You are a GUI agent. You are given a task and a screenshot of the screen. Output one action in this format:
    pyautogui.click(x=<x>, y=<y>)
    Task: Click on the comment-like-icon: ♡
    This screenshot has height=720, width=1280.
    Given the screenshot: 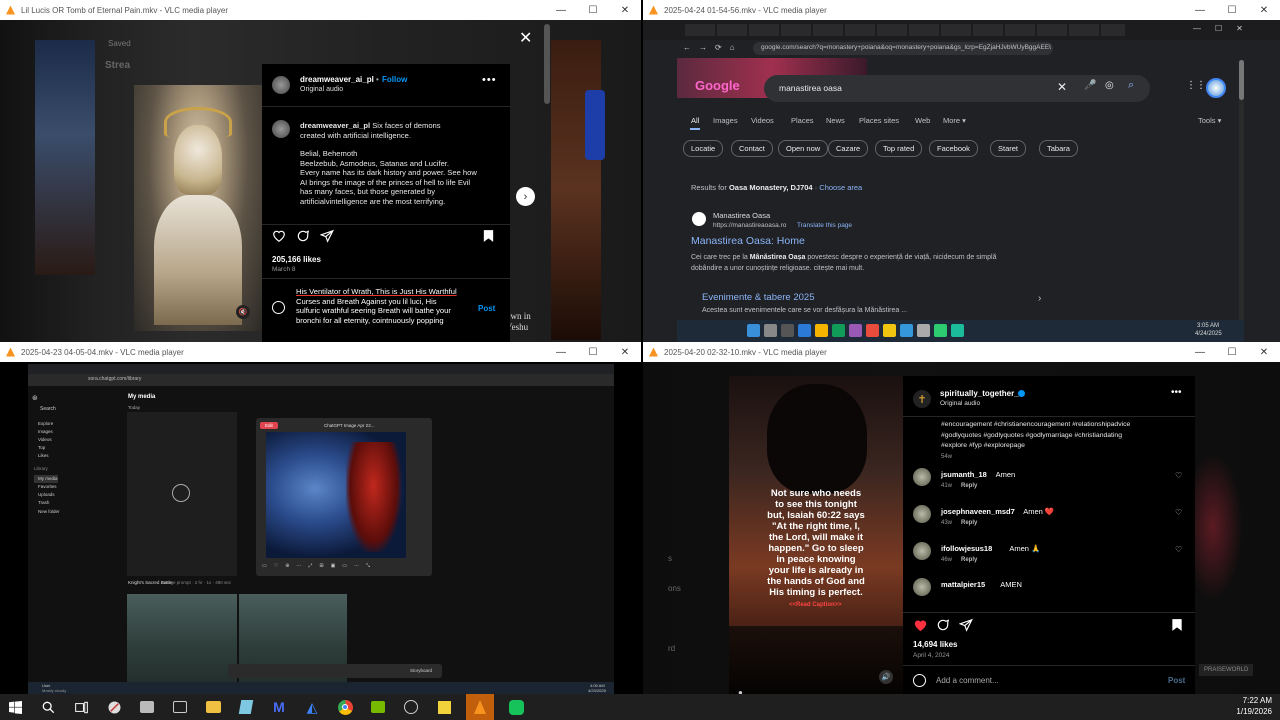 What is the action you would take?
    pyautogui.click(x=1178, y=549)
    